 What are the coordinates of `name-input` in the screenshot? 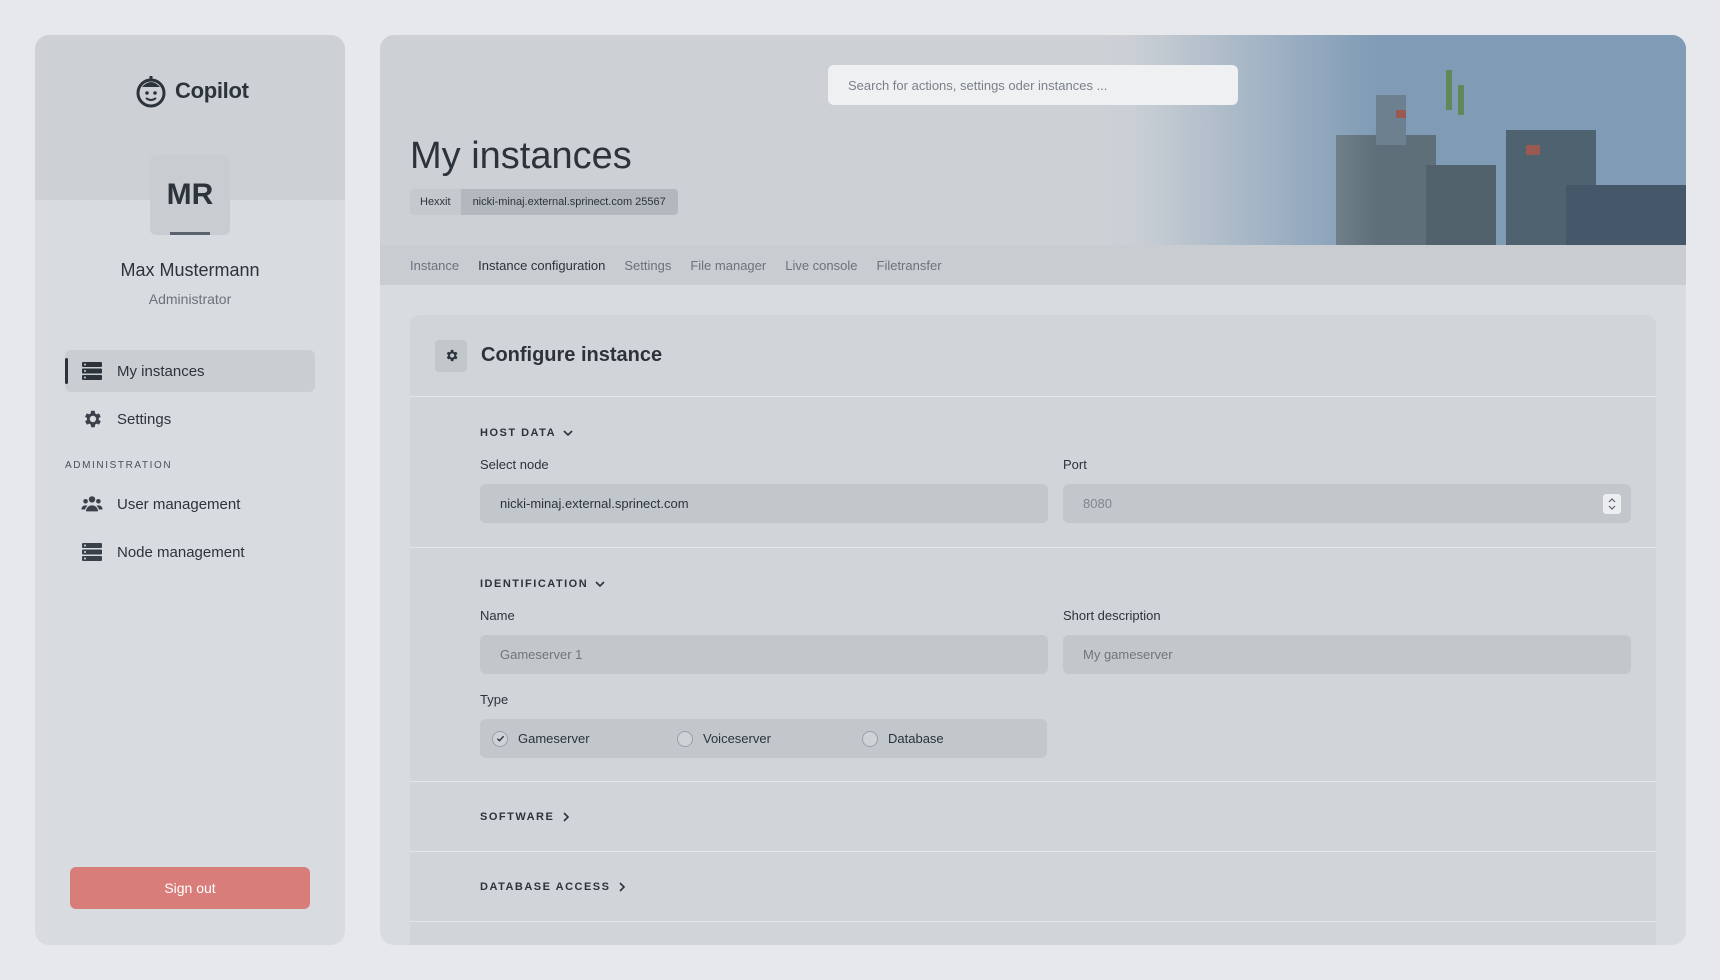 It's located at (764, 654).